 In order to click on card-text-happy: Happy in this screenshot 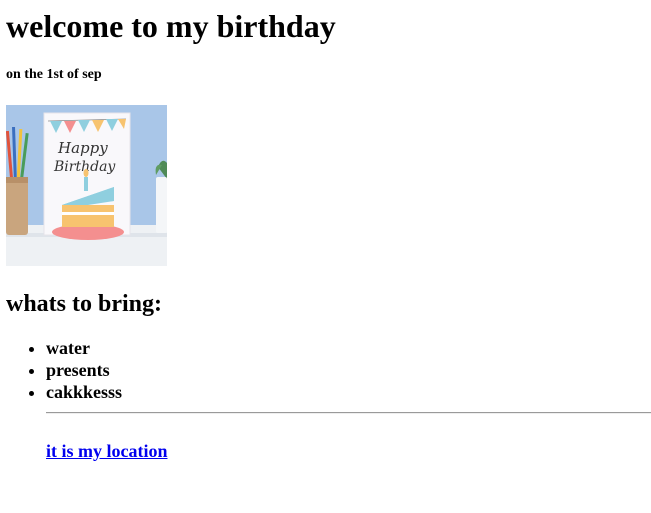, I will do `click(82, 148)`.